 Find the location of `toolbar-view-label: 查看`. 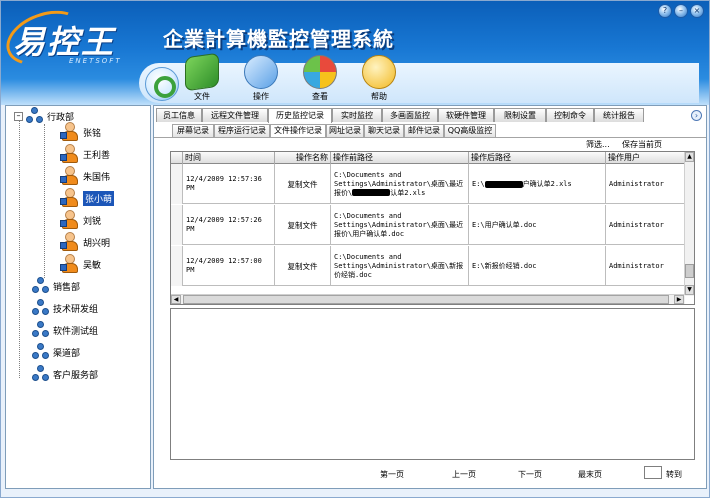

toolbar-view-label: 查看 is located at coordinates (320, 96).